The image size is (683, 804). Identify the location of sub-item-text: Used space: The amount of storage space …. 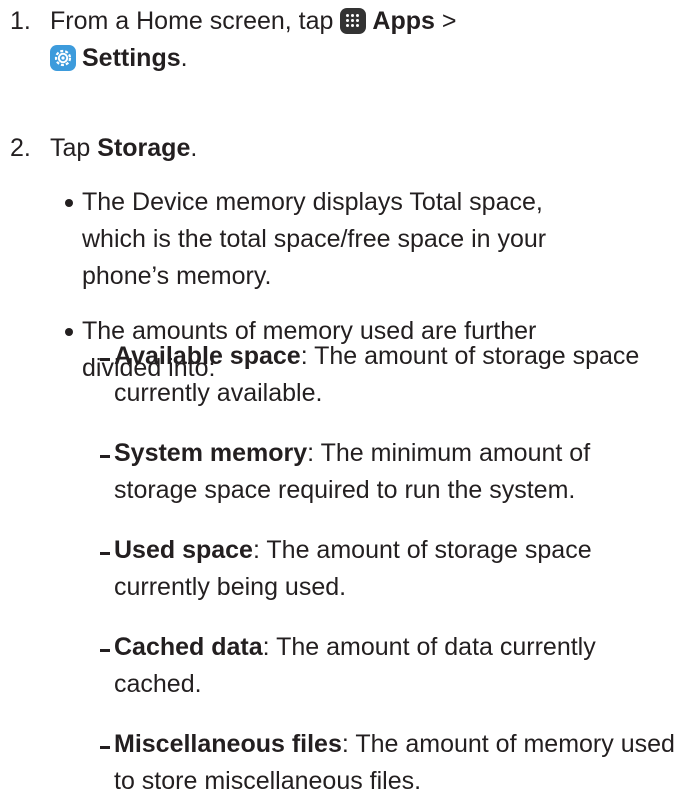
(395, 569).